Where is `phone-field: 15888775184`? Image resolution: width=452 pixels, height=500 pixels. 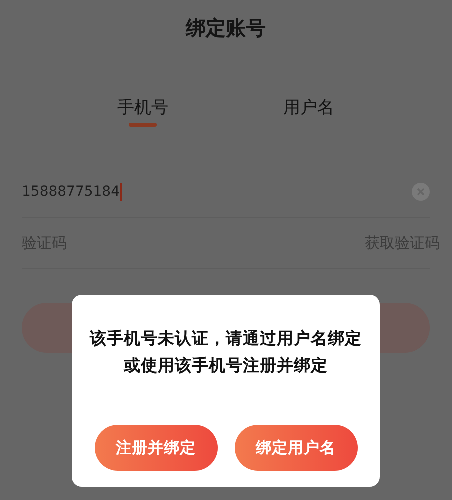
phone-field: 15888775184 is located at coordinates (217, 192).